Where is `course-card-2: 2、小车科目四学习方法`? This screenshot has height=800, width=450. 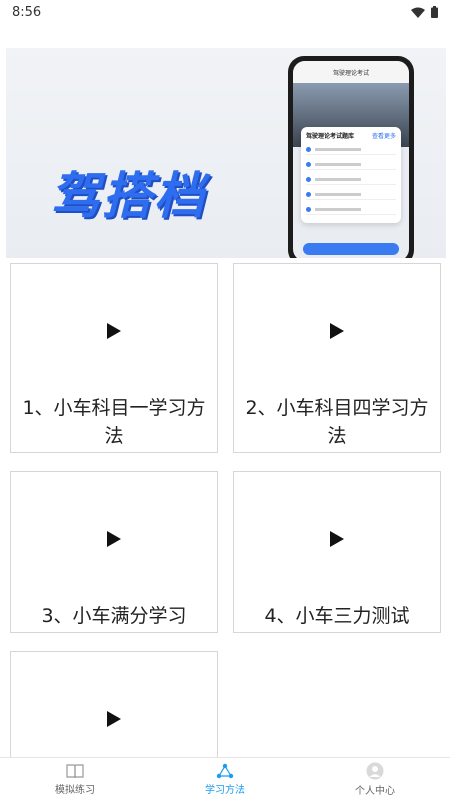
course-card-2: 2、小车科目四学习方法 is located at coordinates (337, 358).